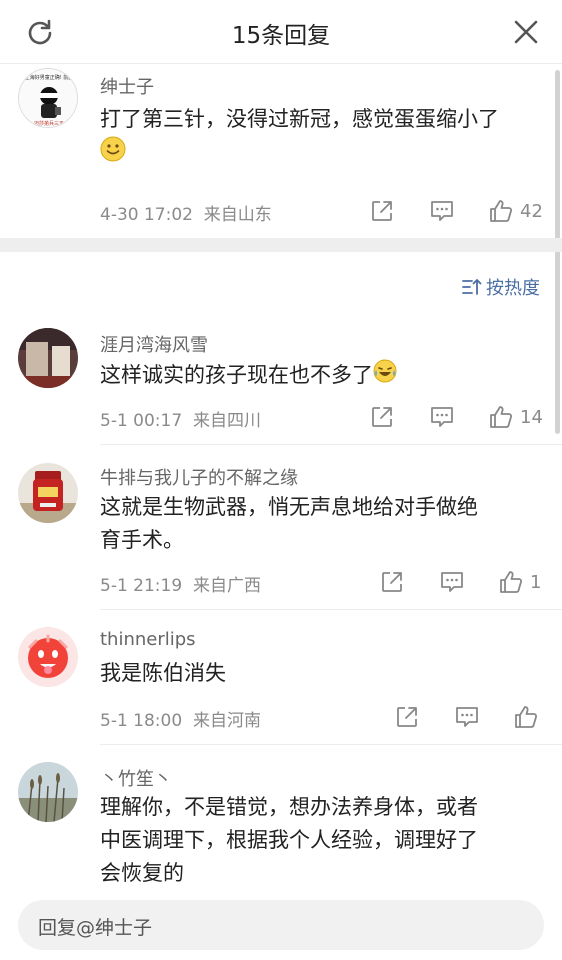 This screenshot has height=960, width=562. What do you see at coordinates (472, 287) in the screenshot?
I see `sort-icon` at bounding box center [472, 287].